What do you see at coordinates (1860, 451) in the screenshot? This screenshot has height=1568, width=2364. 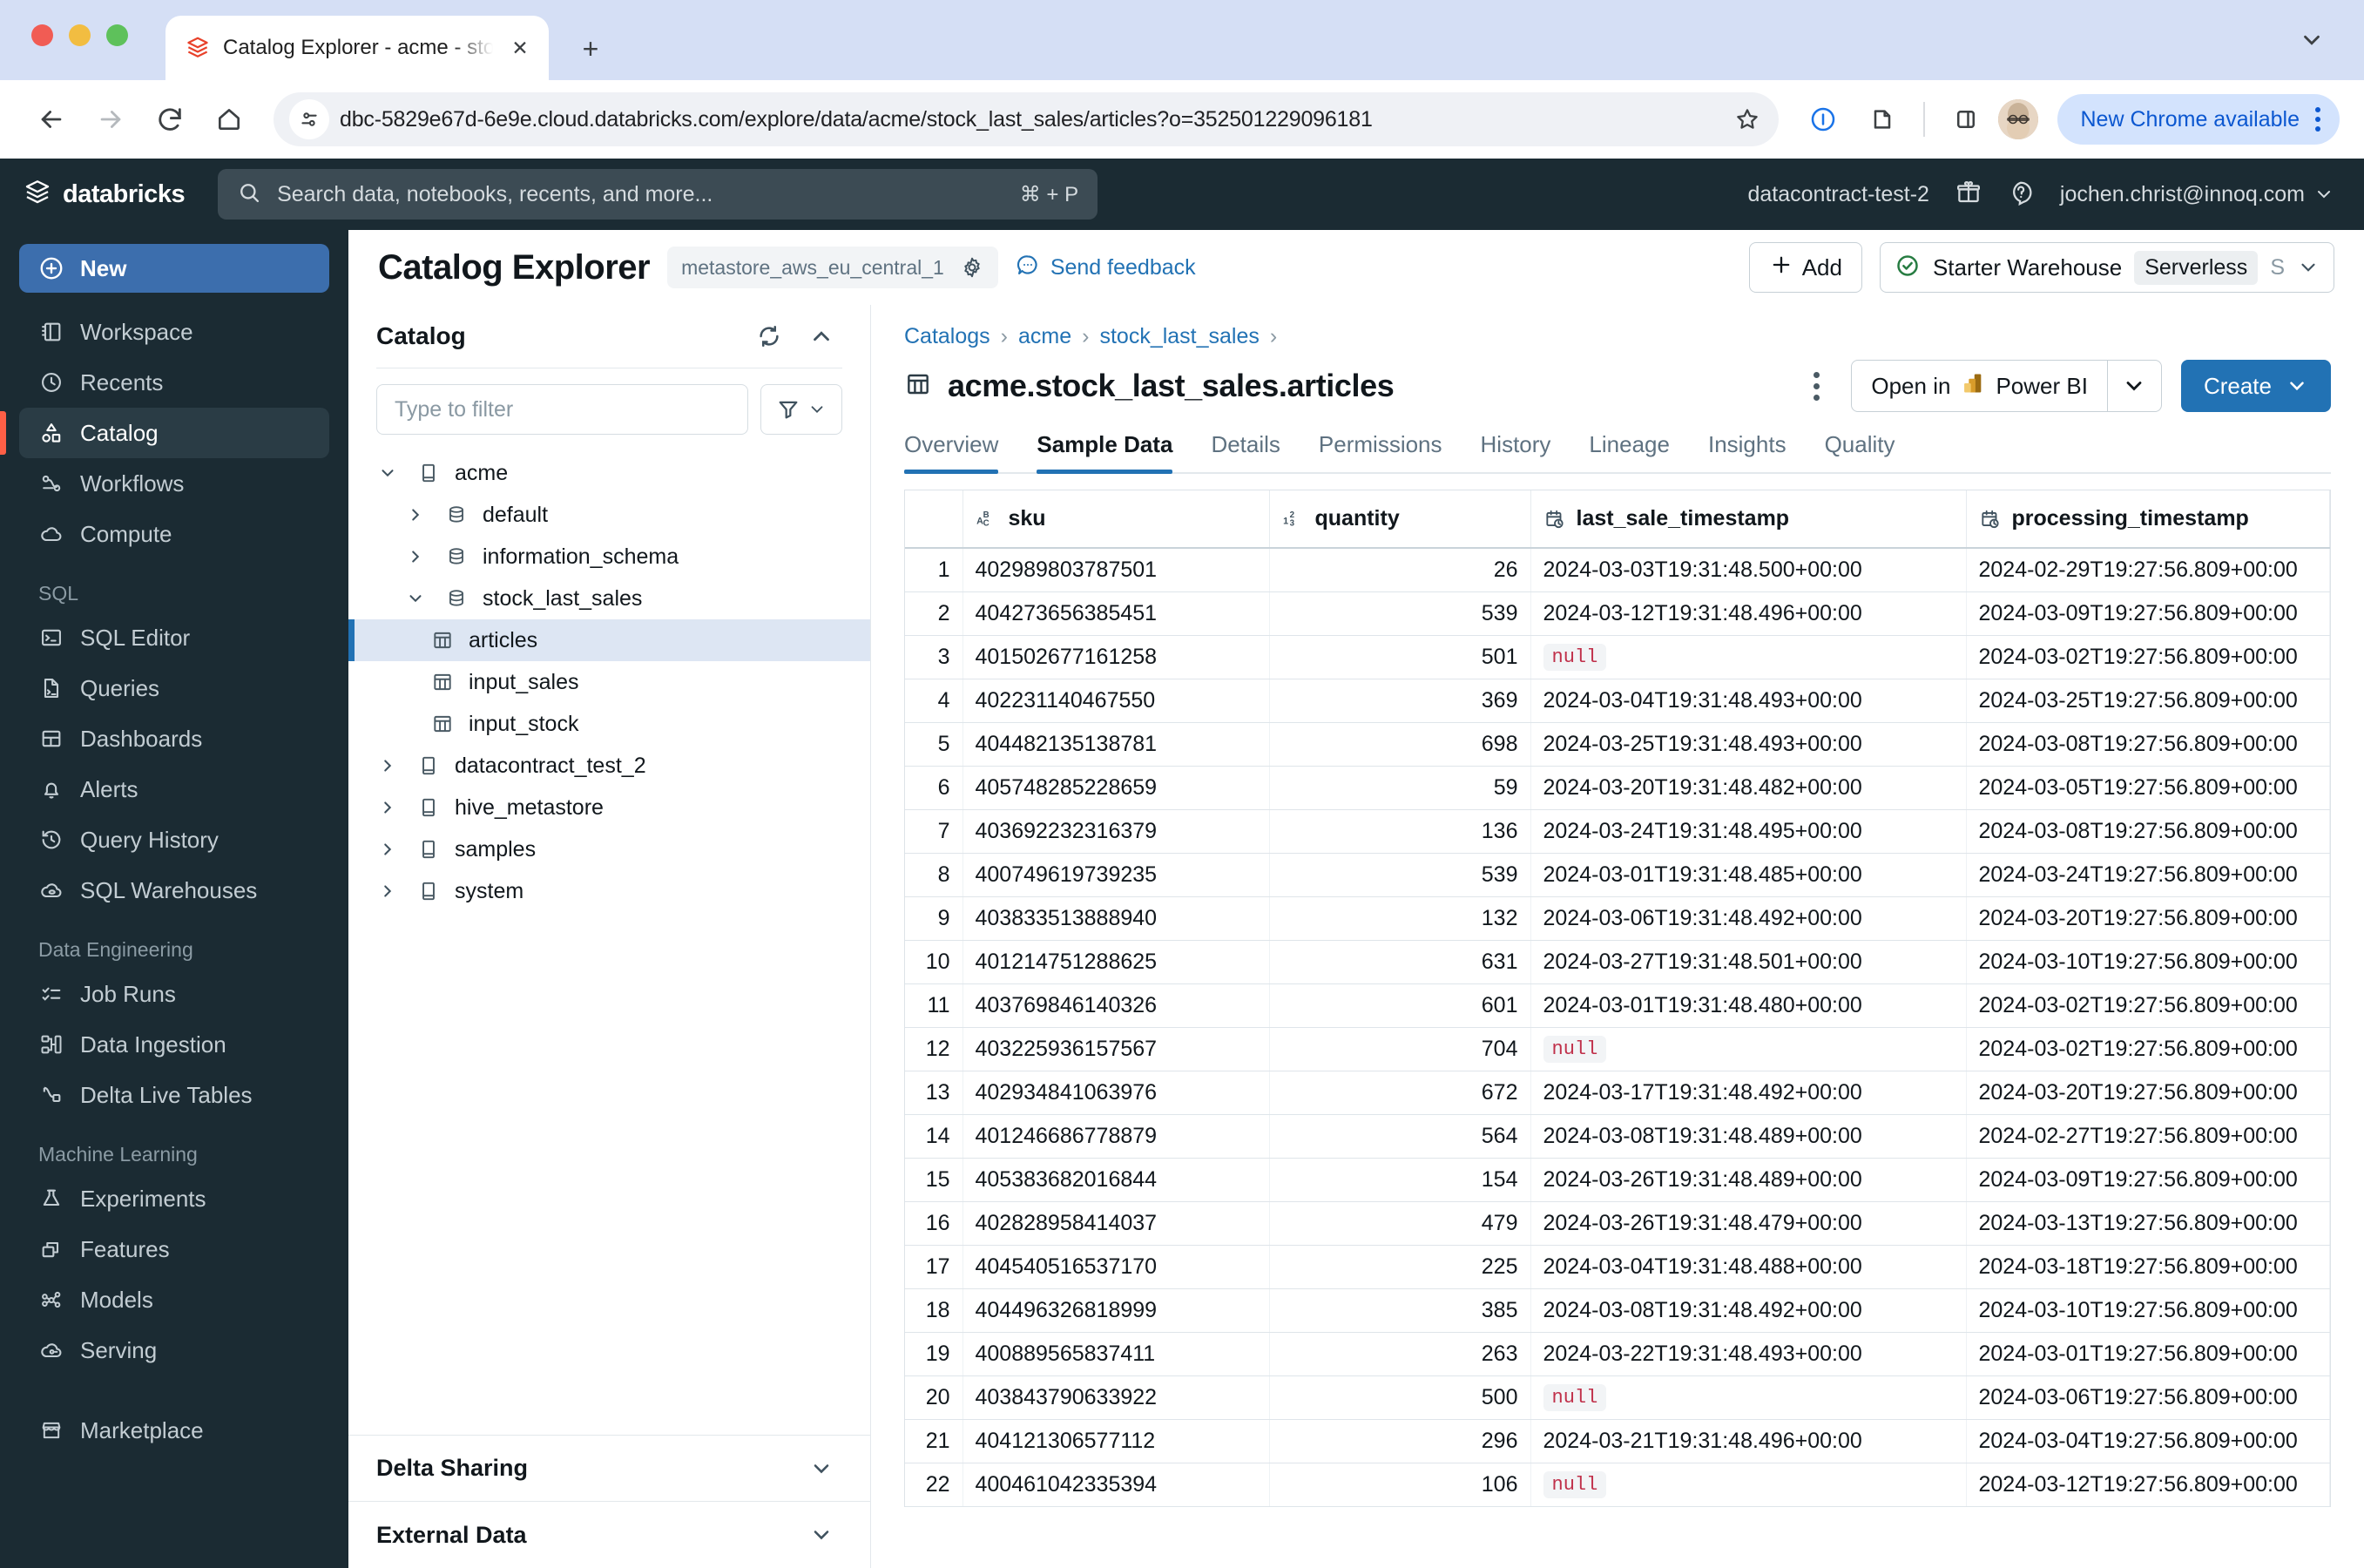 I see `tab-quality: Quality` at bounding box center [1860, 451].